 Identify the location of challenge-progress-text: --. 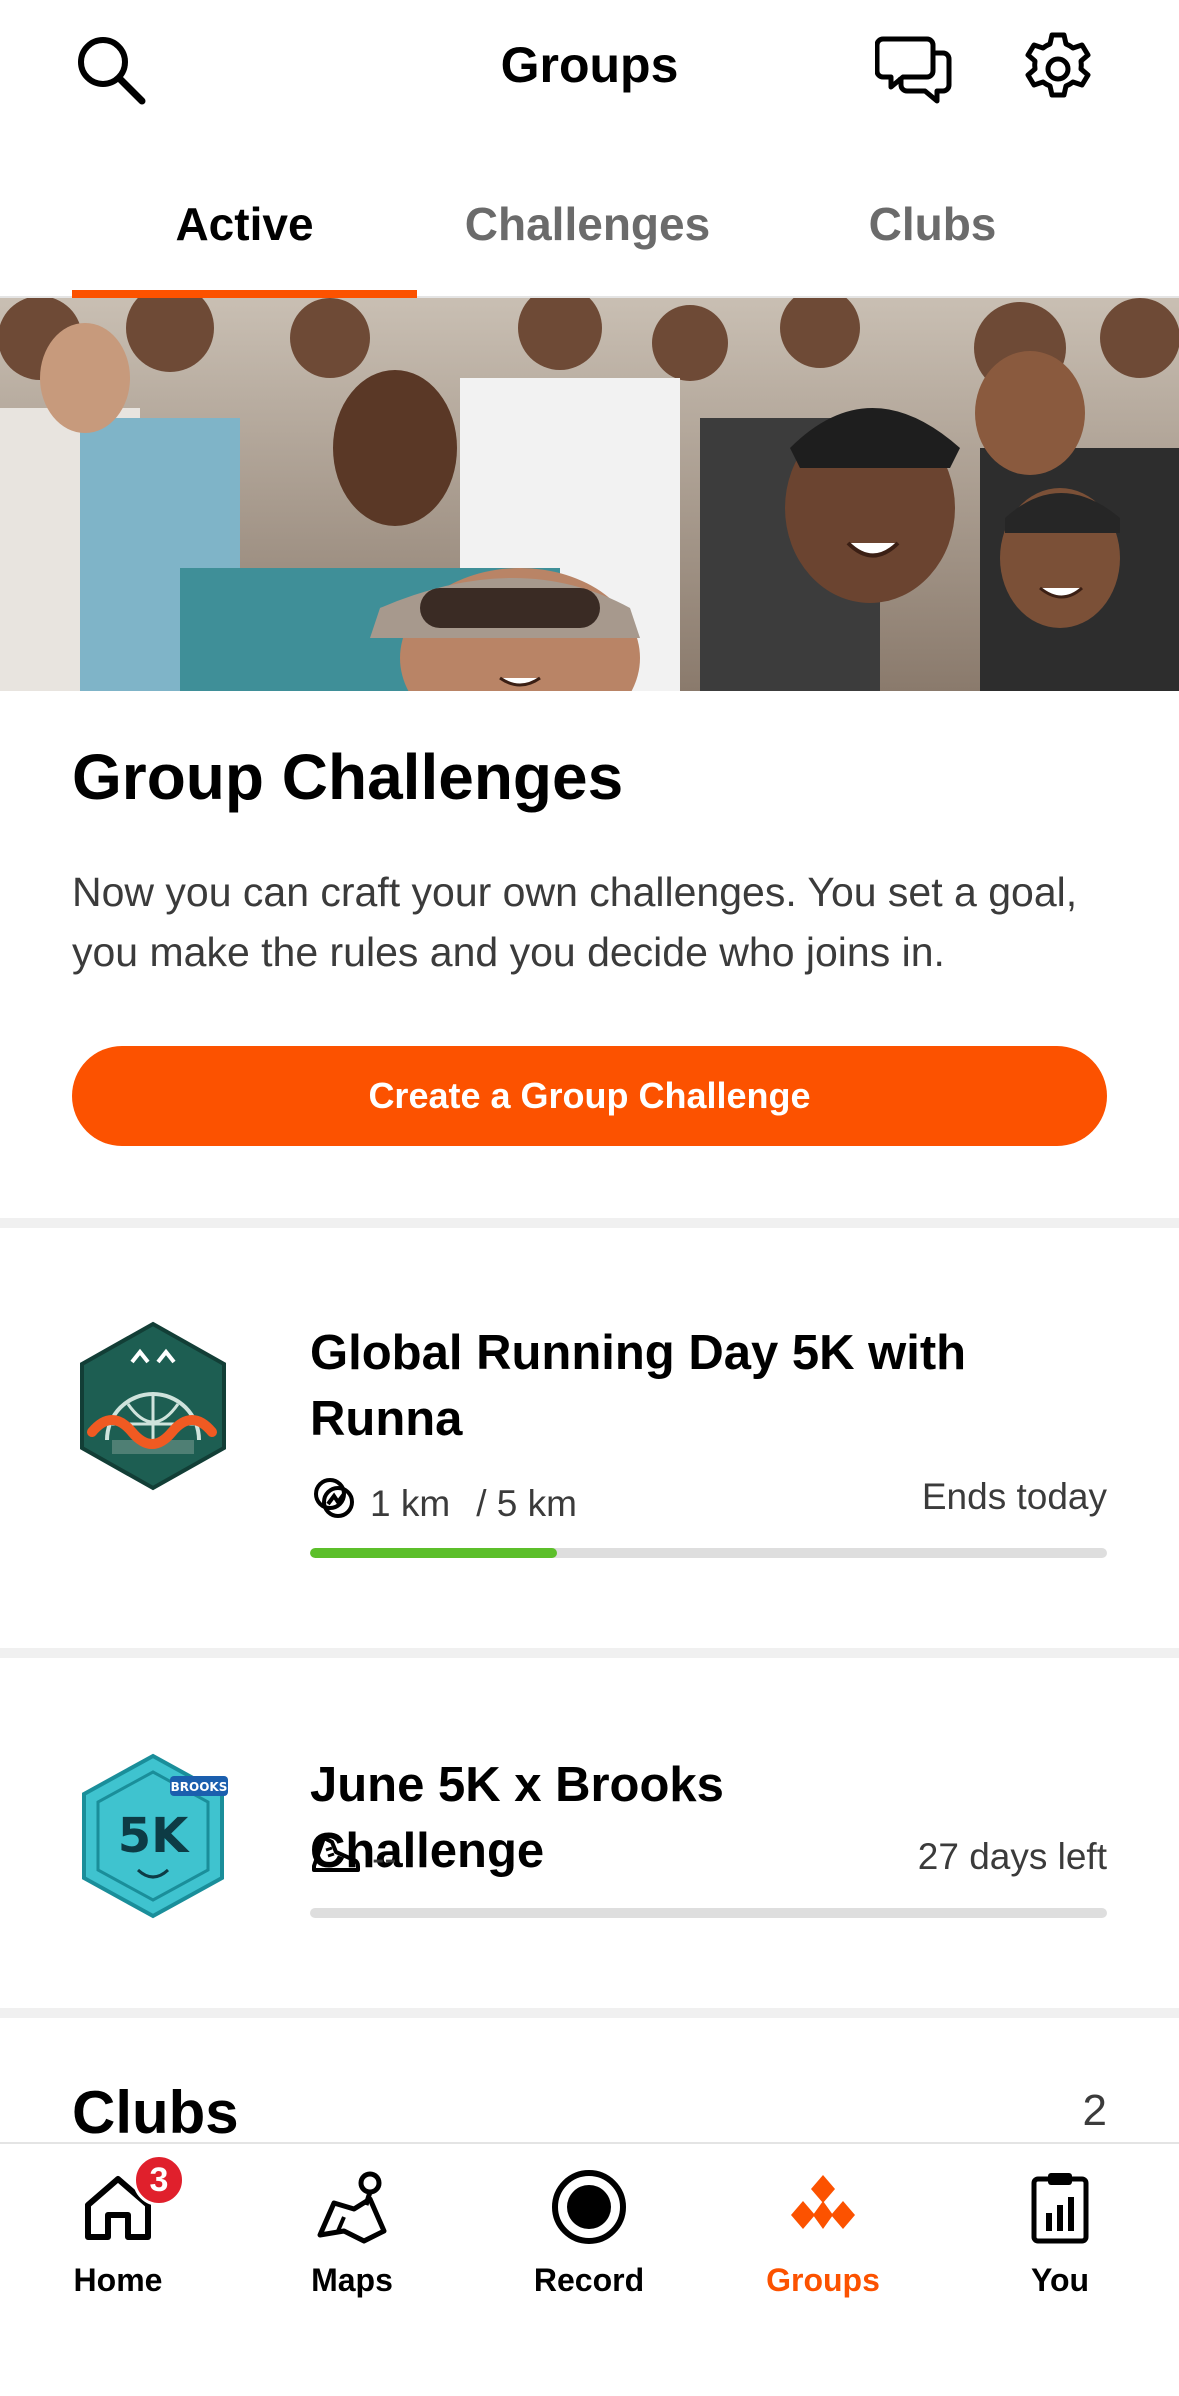
(353, 1858).